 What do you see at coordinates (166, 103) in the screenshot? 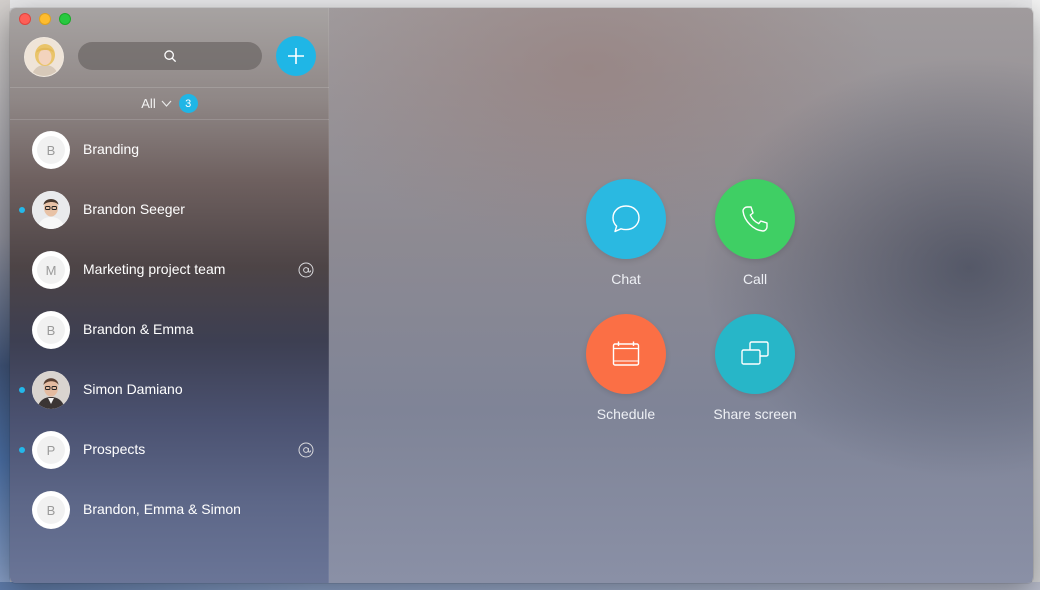
I see `chevron-down-icon` at bounding box center [166, 103].